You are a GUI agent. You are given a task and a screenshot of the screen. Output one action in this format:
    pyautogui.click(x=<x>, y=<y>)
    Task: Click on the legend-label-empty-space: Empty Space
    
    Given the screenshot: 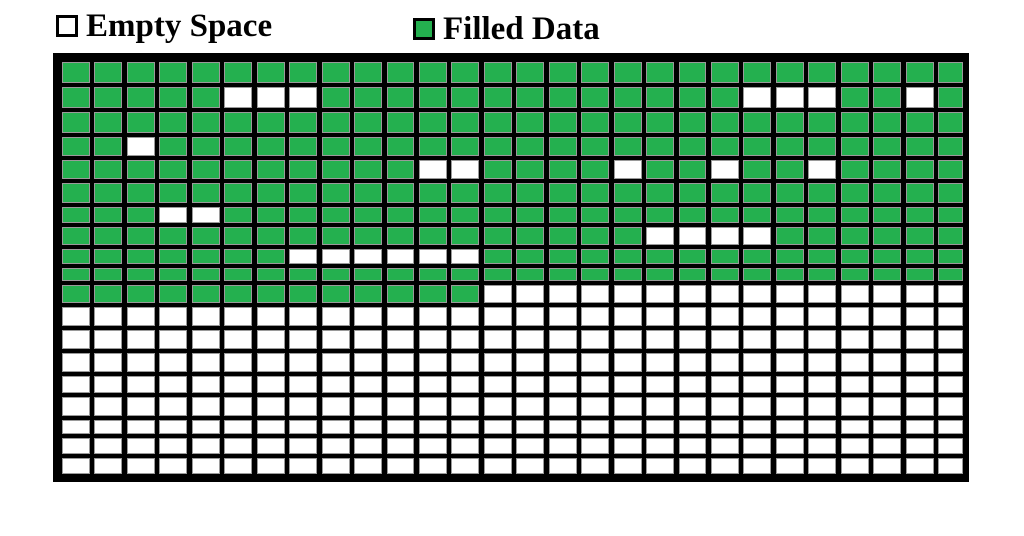 What is the action you would take?
    pyautogui.click(x=179, y=26)
    